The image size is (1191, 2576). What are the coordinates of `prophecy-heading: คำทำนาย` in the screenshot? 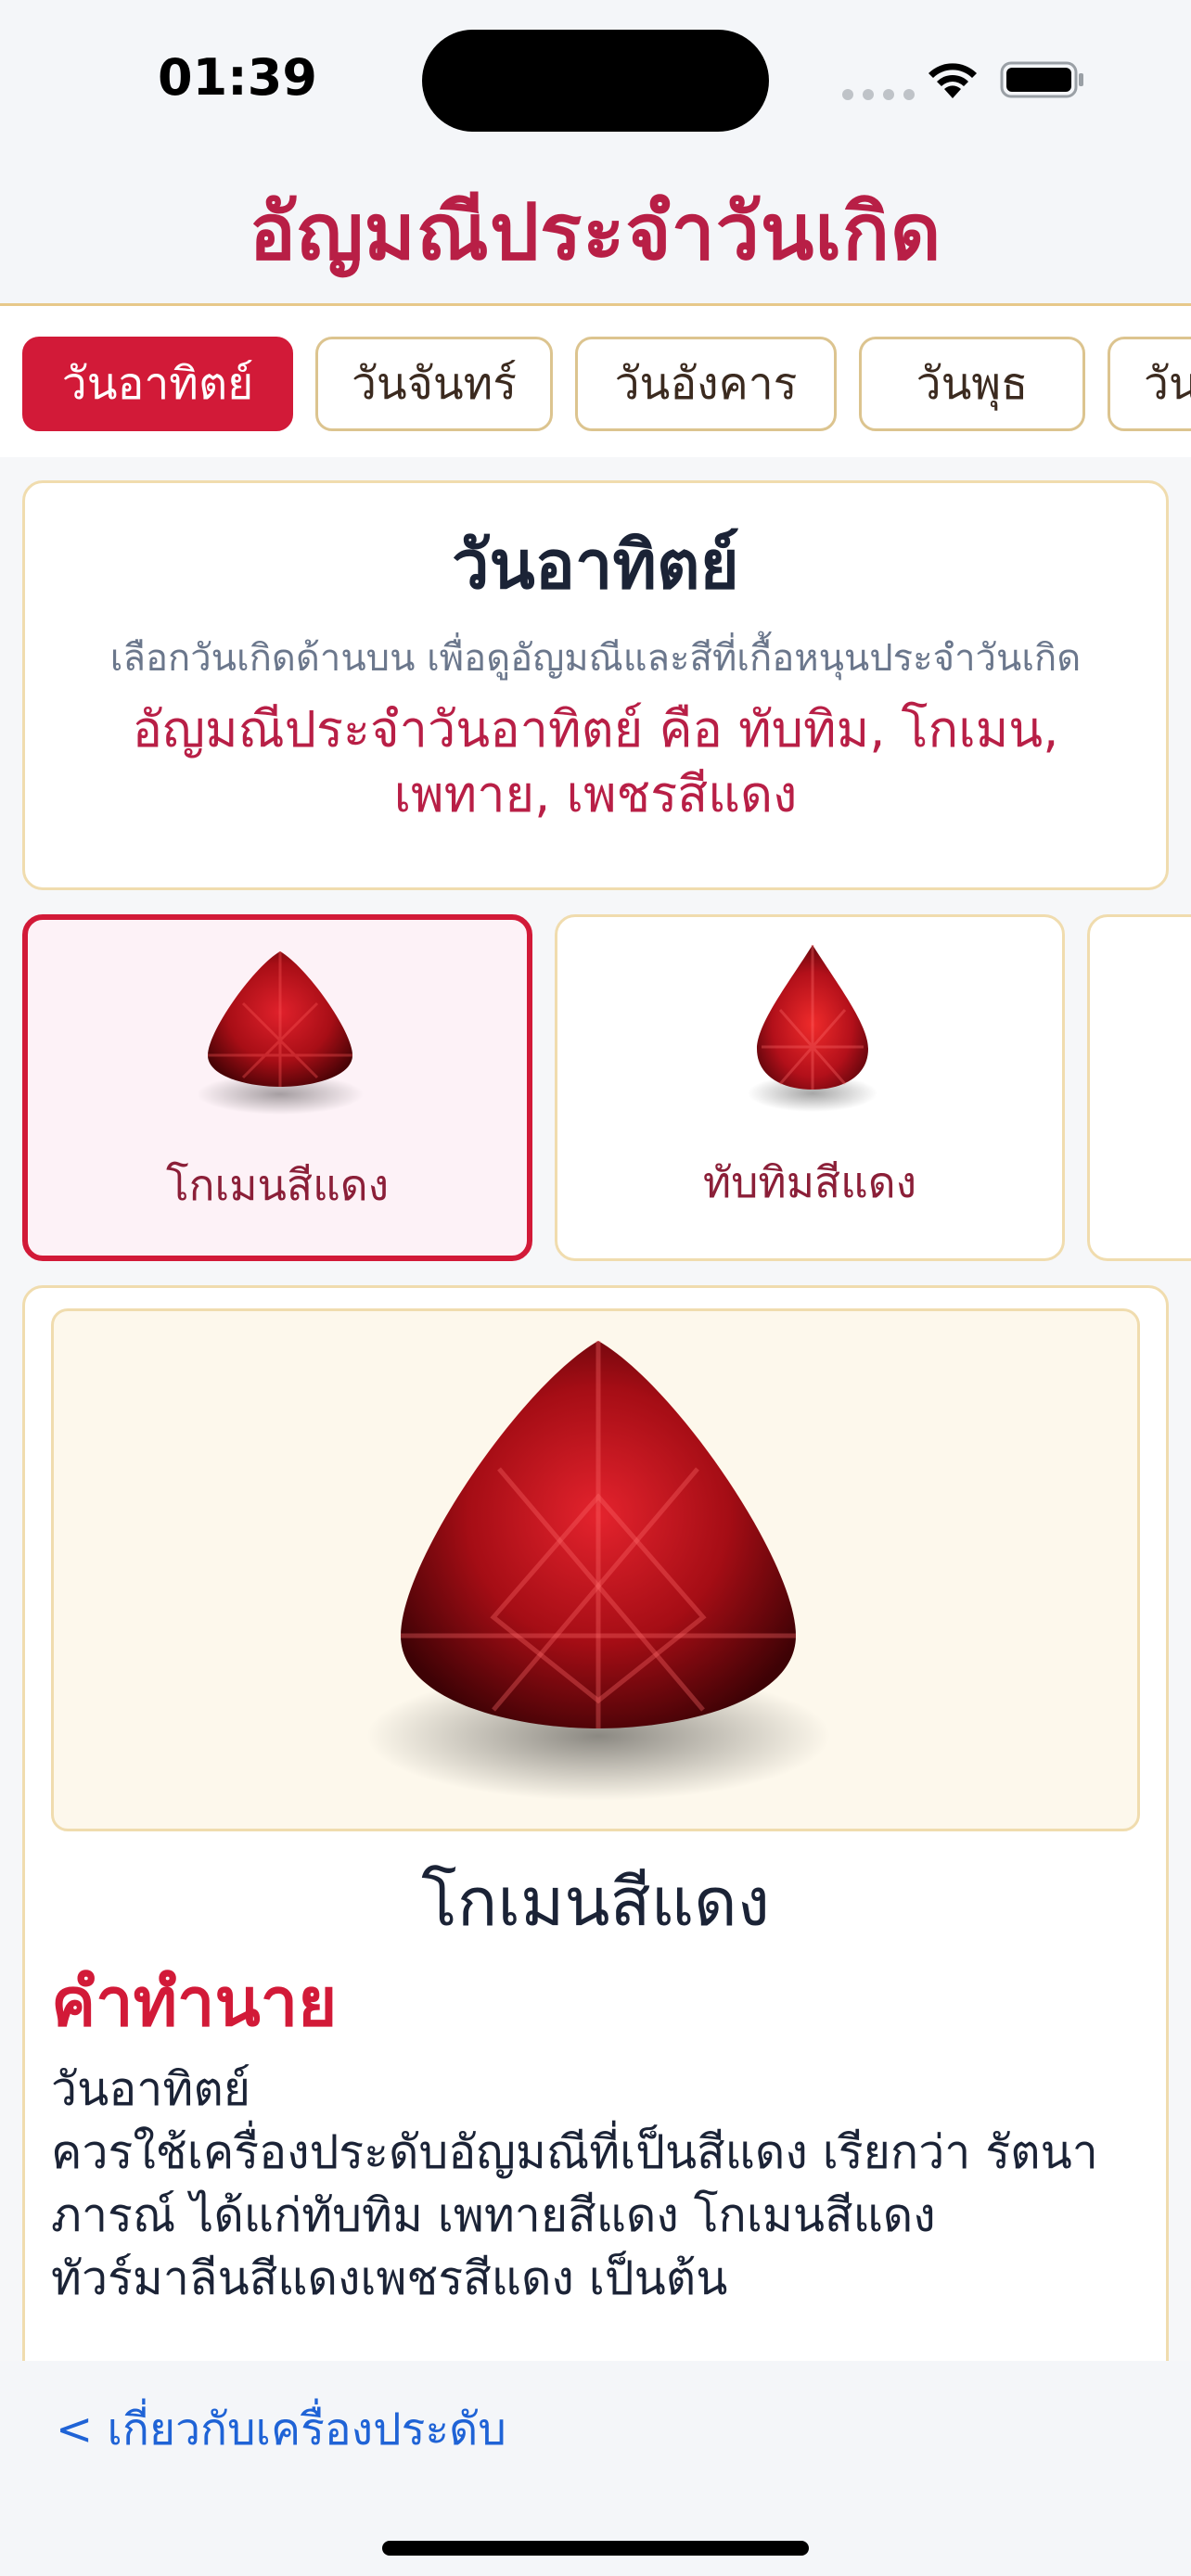 It's located at (194, 2002).